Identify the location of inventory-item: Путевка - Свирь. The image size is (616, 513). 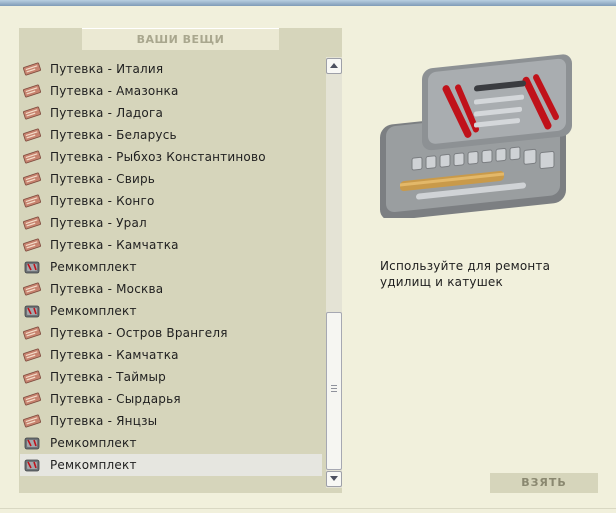
(171, 179).